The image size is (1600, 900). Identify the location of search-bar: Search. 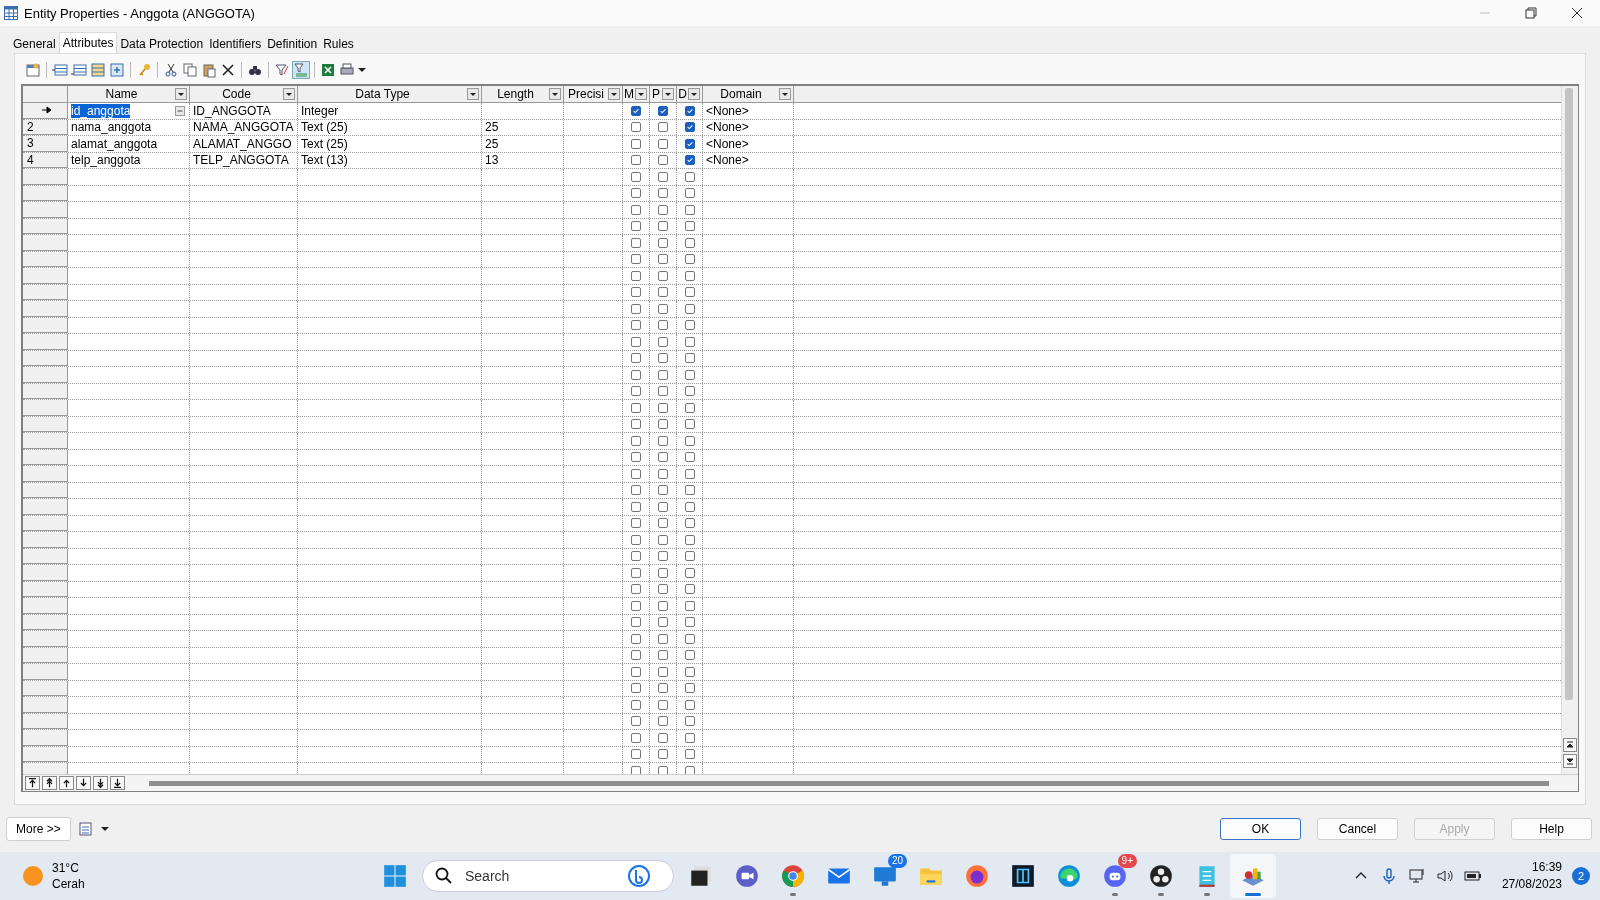
(548, 876).